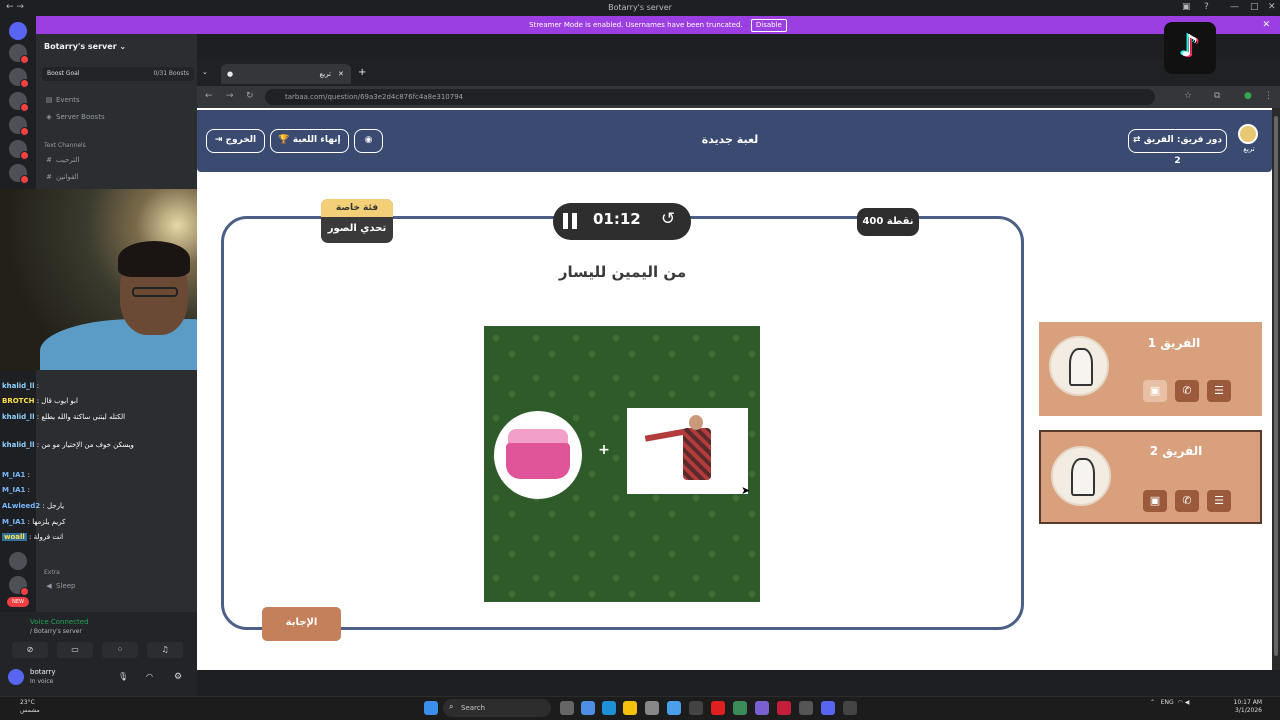 The height and width of the screenshot is (720, 1280). I want to click on close-icon: ✕, so click(1266, 25).